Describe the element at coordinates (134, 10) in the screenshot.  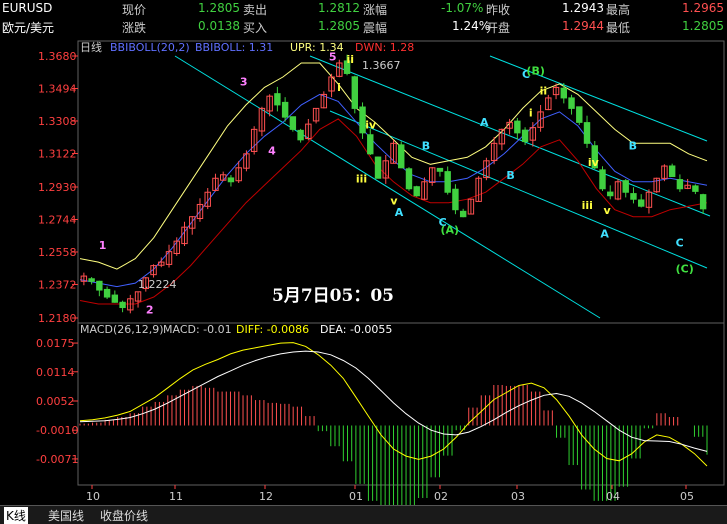
I see `price-label: 现价` at that location.